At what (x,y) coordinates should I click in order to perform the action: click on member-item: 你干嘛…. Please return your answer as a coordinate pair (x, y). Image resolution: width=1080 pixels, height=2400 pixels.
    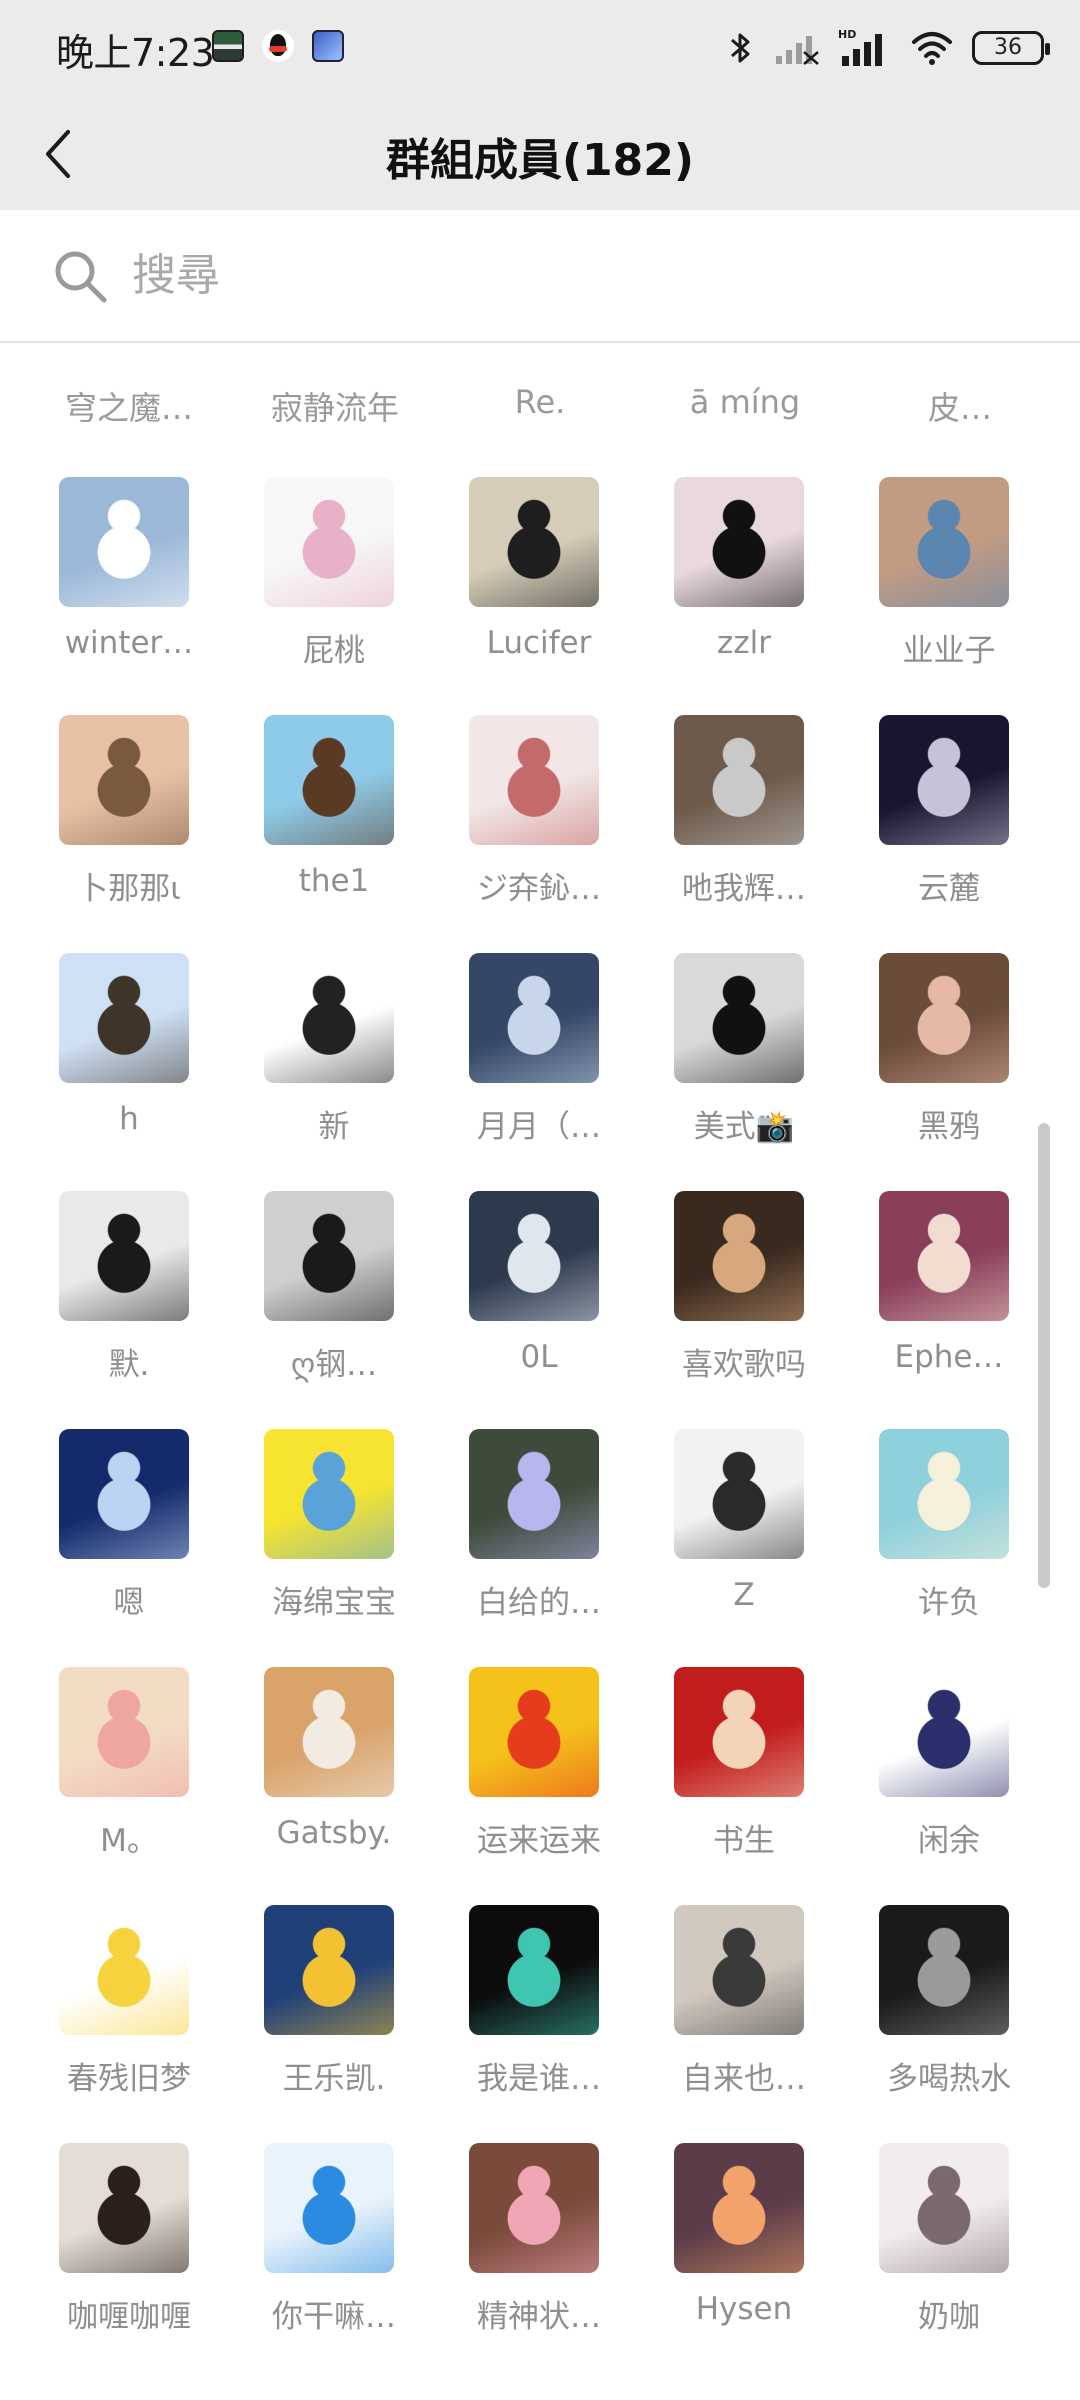
    Looking at the image, I should click on (334, 2253).